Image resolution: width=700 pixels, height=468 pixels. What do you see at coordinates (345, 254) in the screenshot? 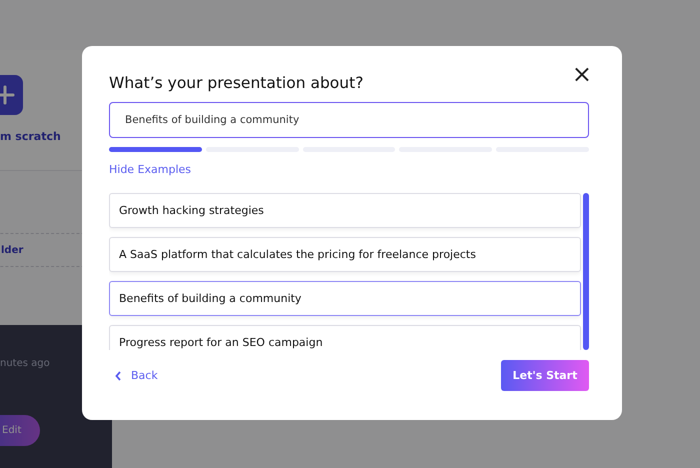
I see `example-item: A SaaS platform that calculates the pricing for freelance projects` at bounding box center [345, 254].